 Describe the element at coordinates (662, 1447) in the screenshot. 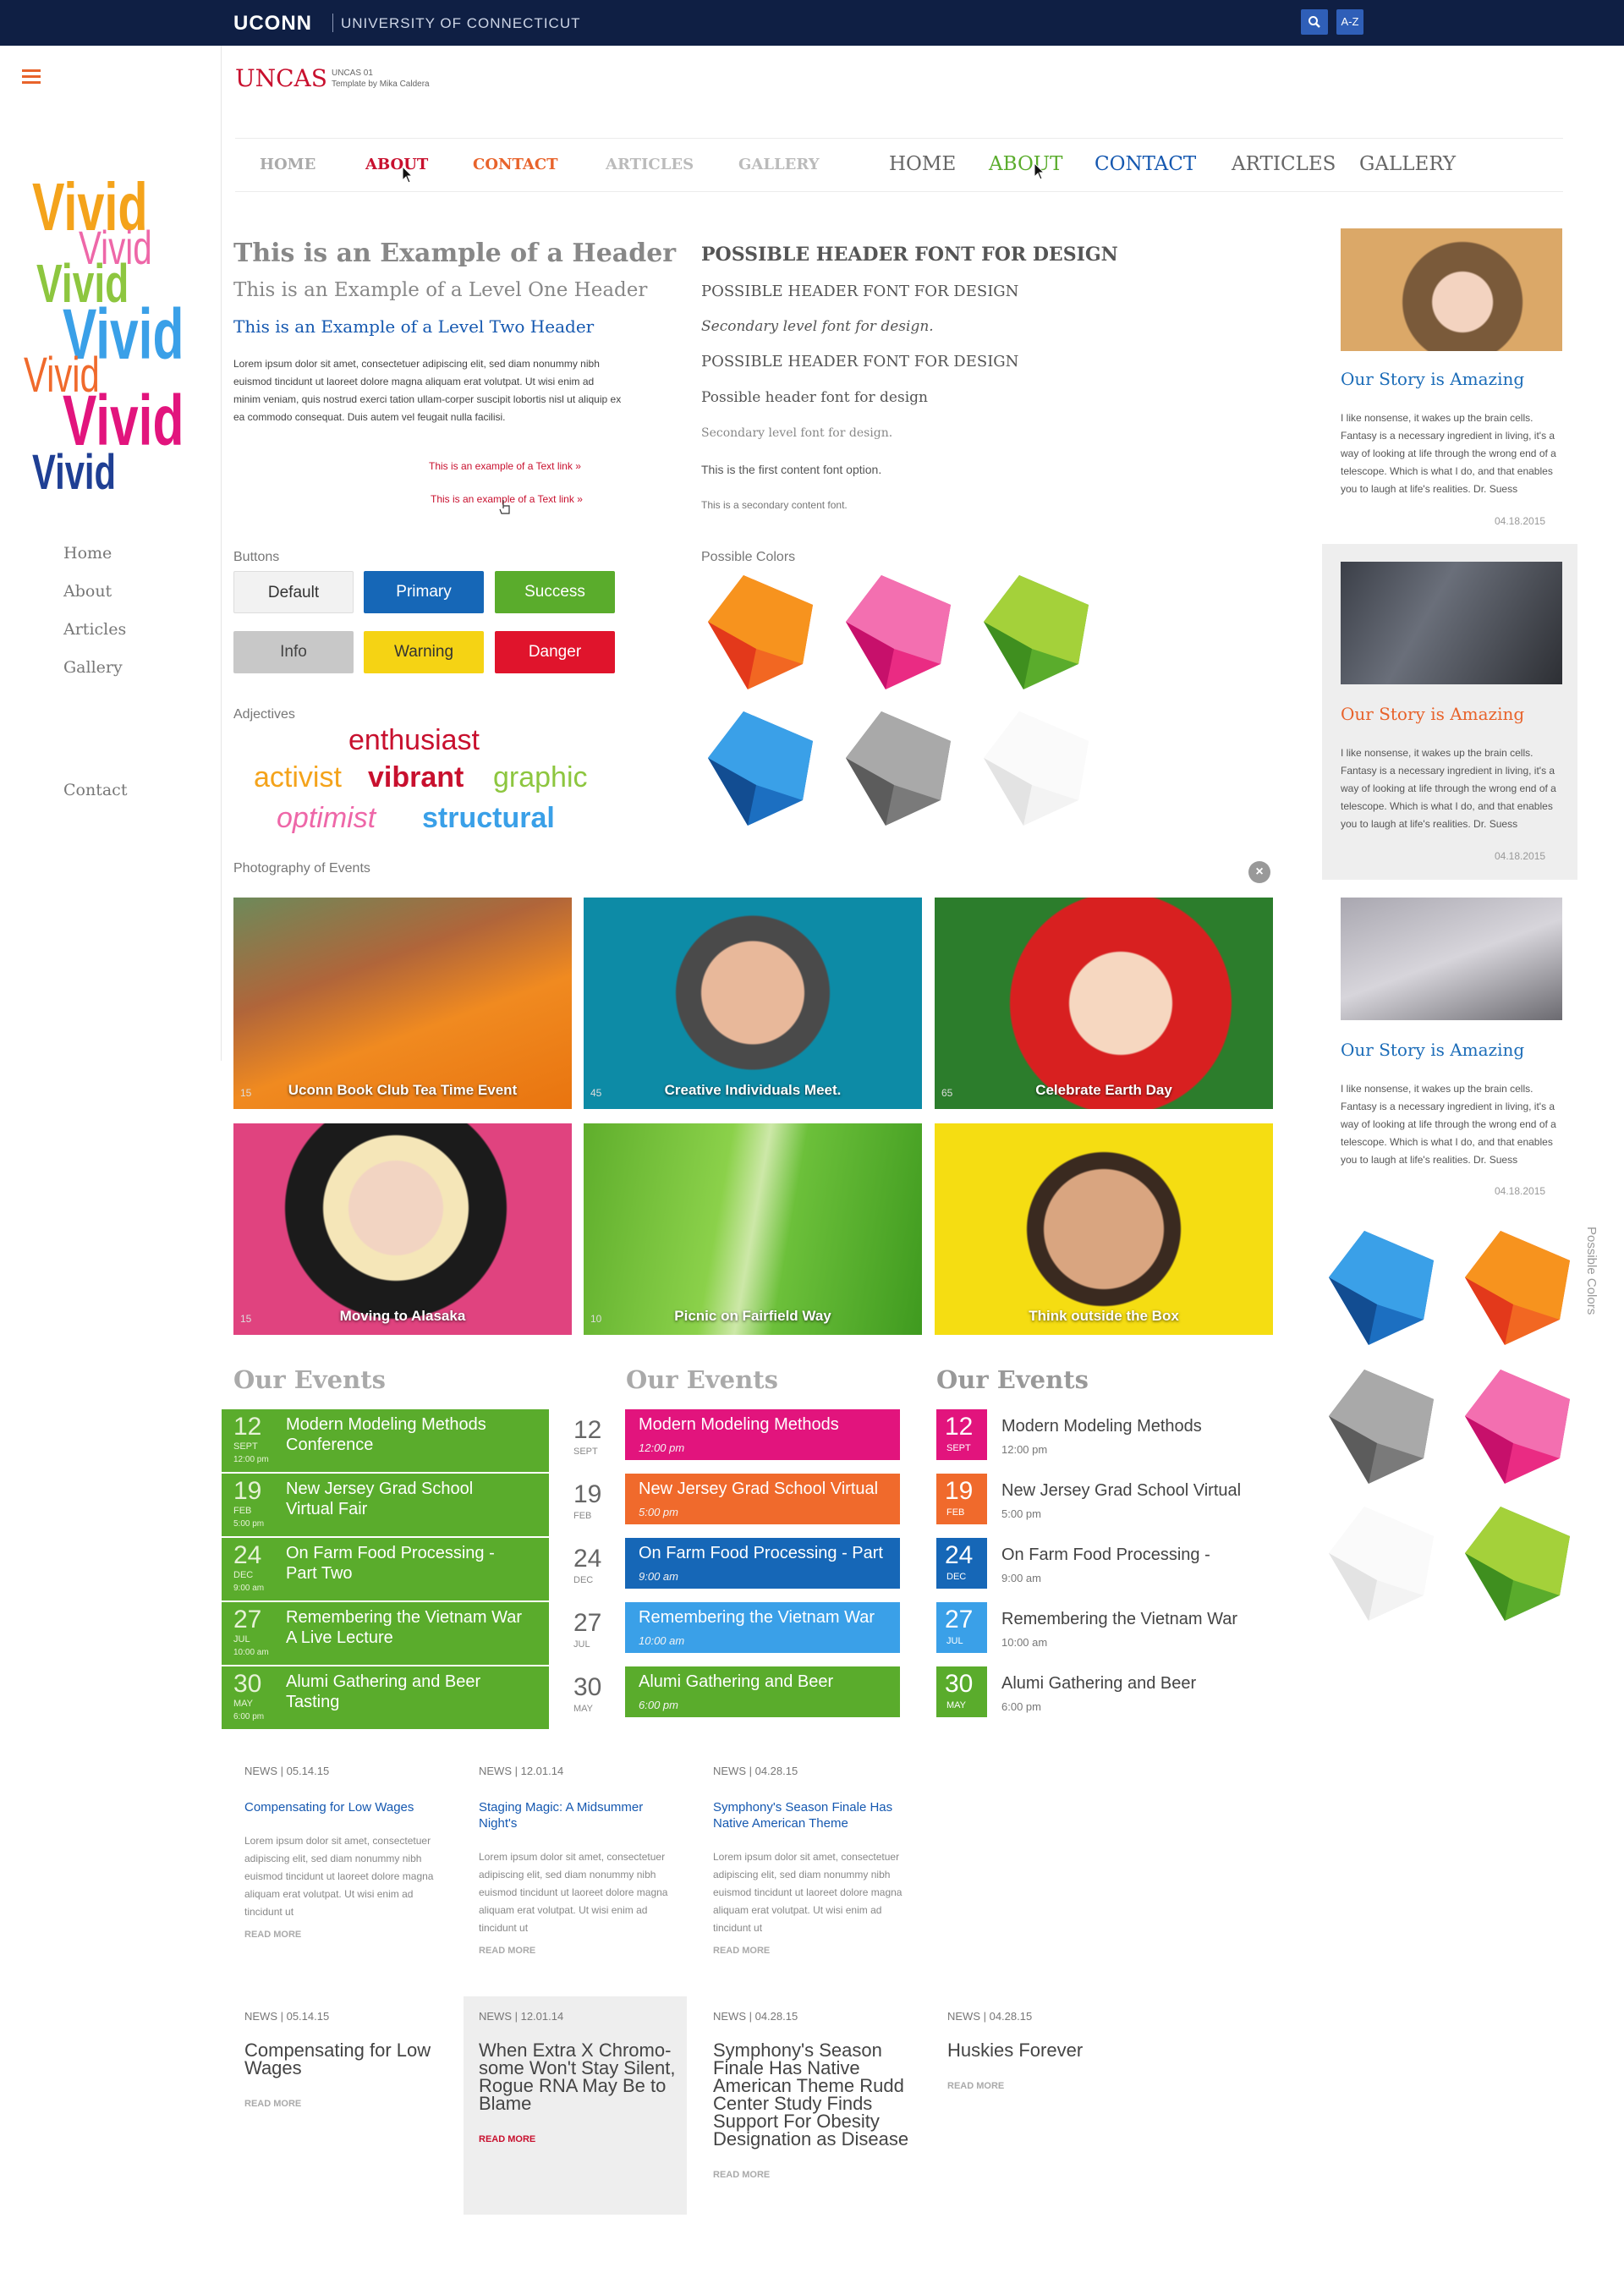

I see `event-time: 12:00 pm` at that location.